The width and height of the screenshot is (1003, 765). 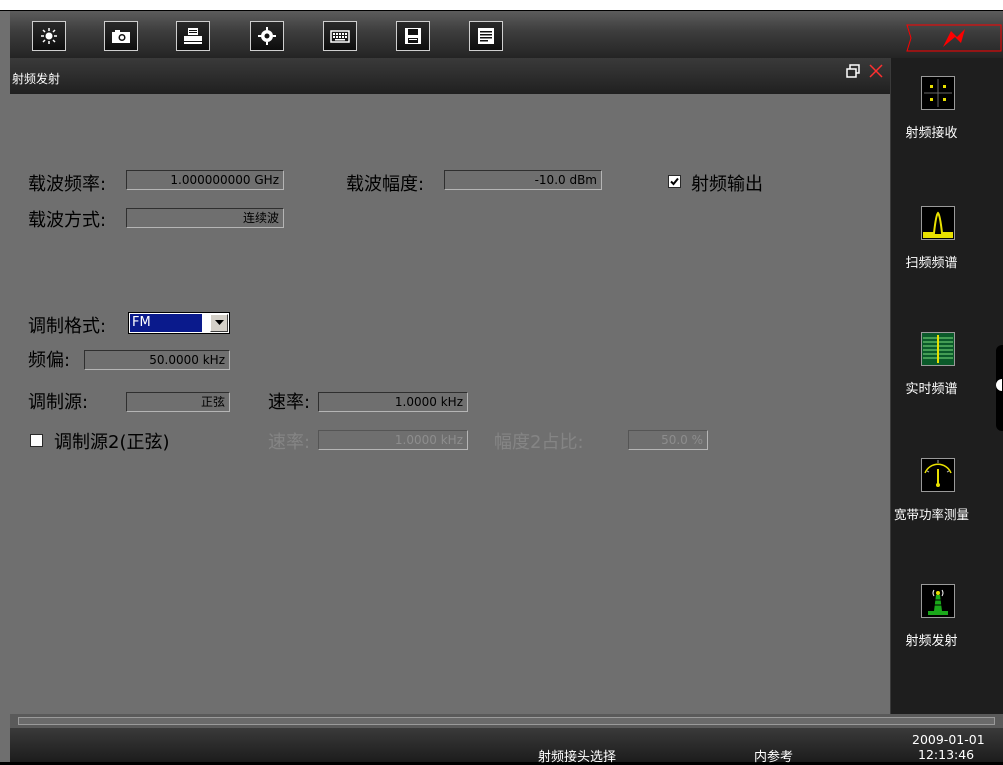 I want to click on sidebar-item-rf-receive: 射频接收, so click(x=947, y=126).